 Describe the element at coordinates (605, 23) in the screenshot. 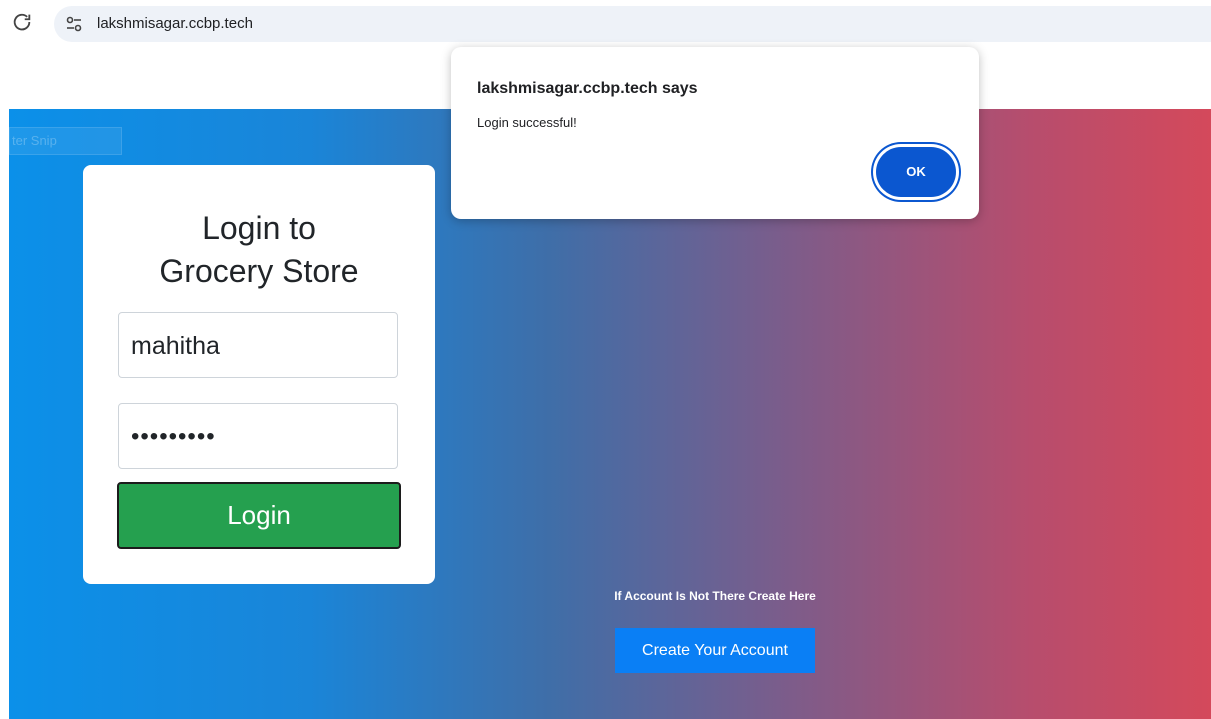

I see `browser-toolbar: lakshmisagar.ccbp.tech` at that location.